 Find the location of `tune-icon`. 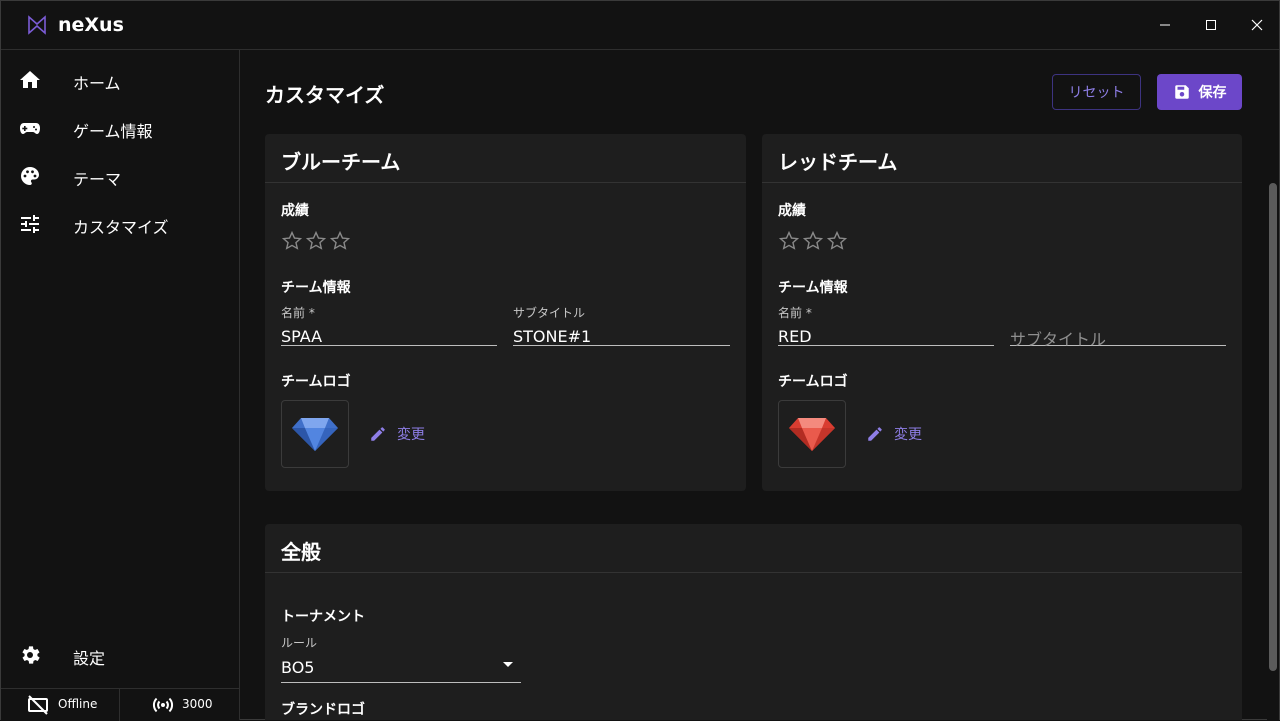

tune-icon is located at coordinates (30, 224).